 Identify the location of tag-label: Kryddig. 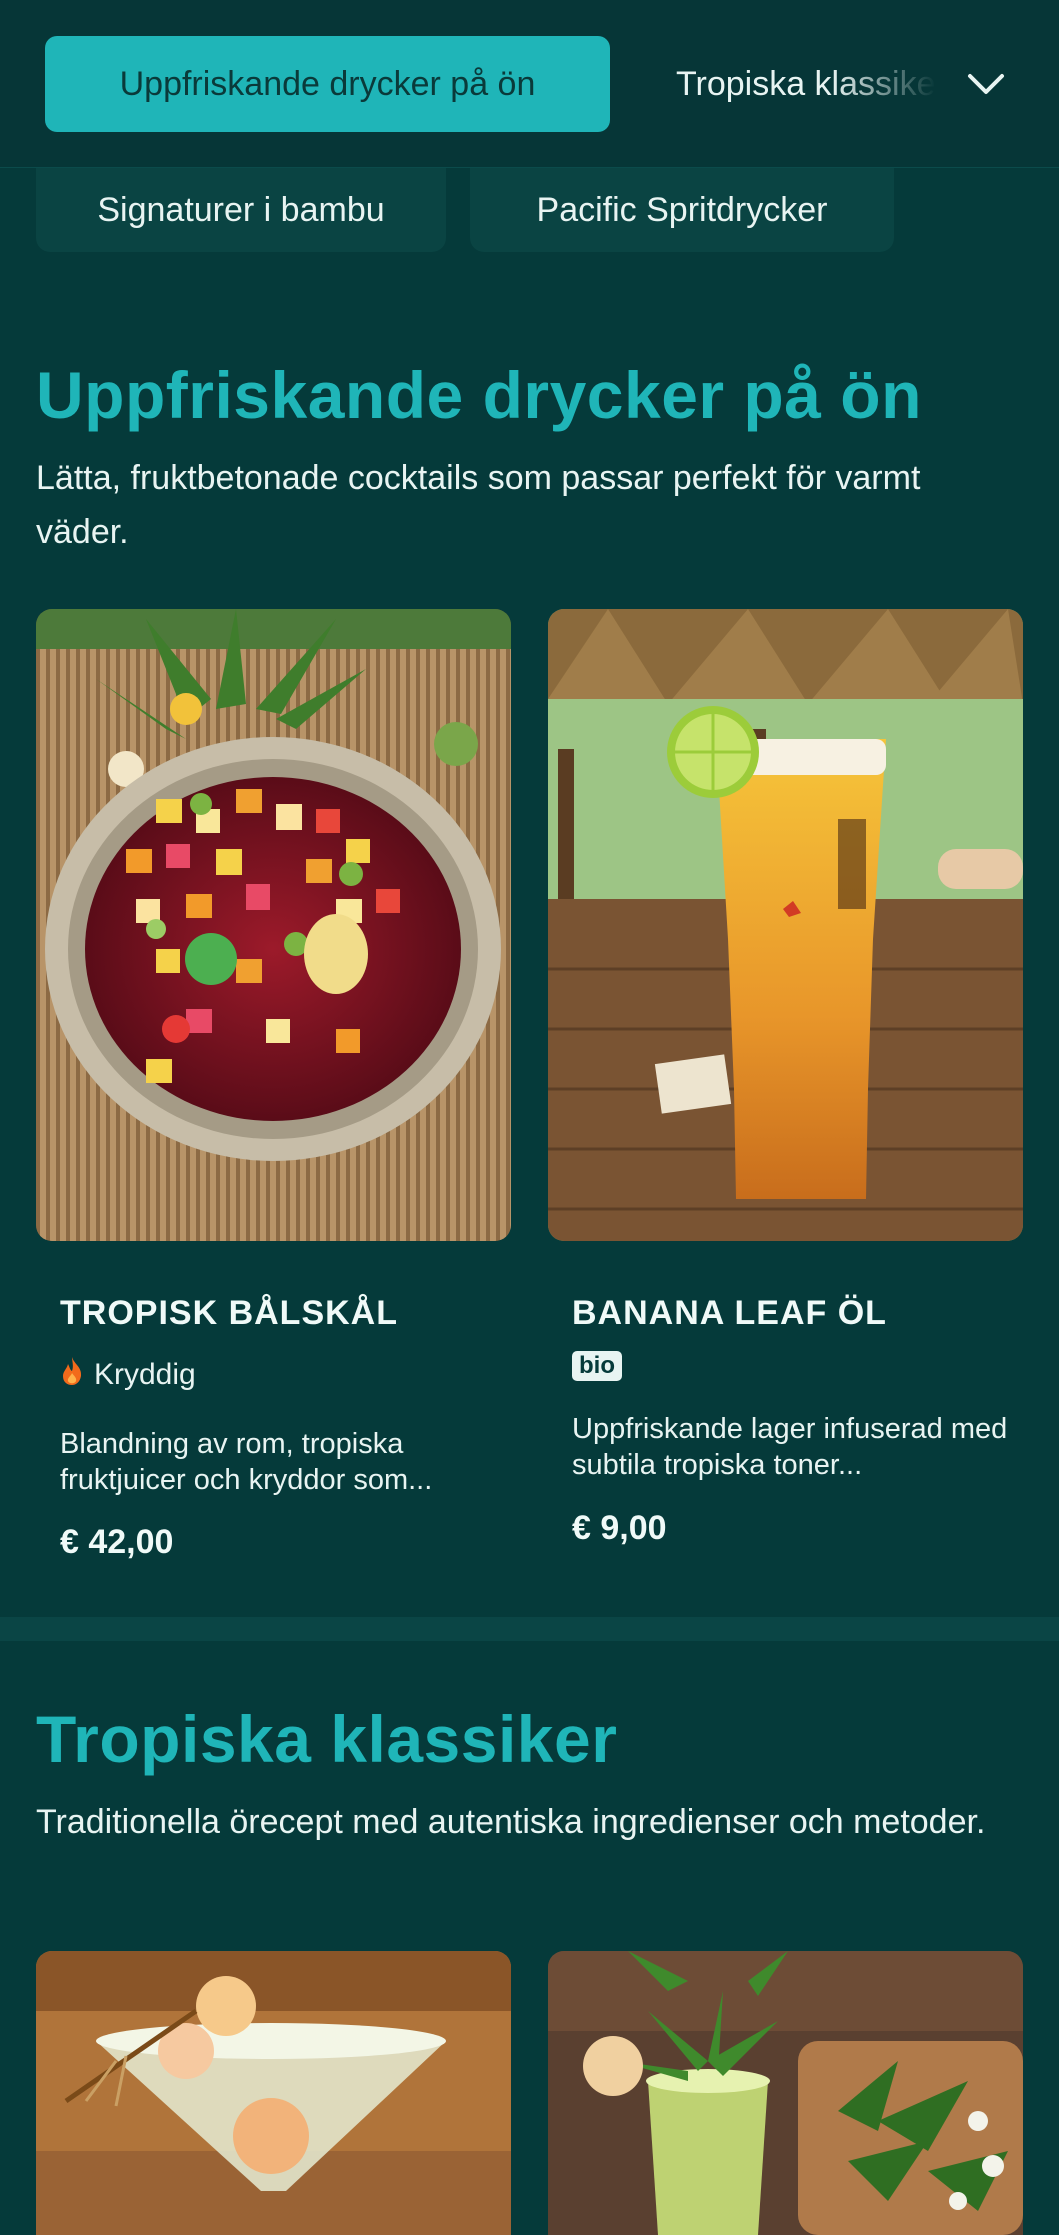
(145, 1374).